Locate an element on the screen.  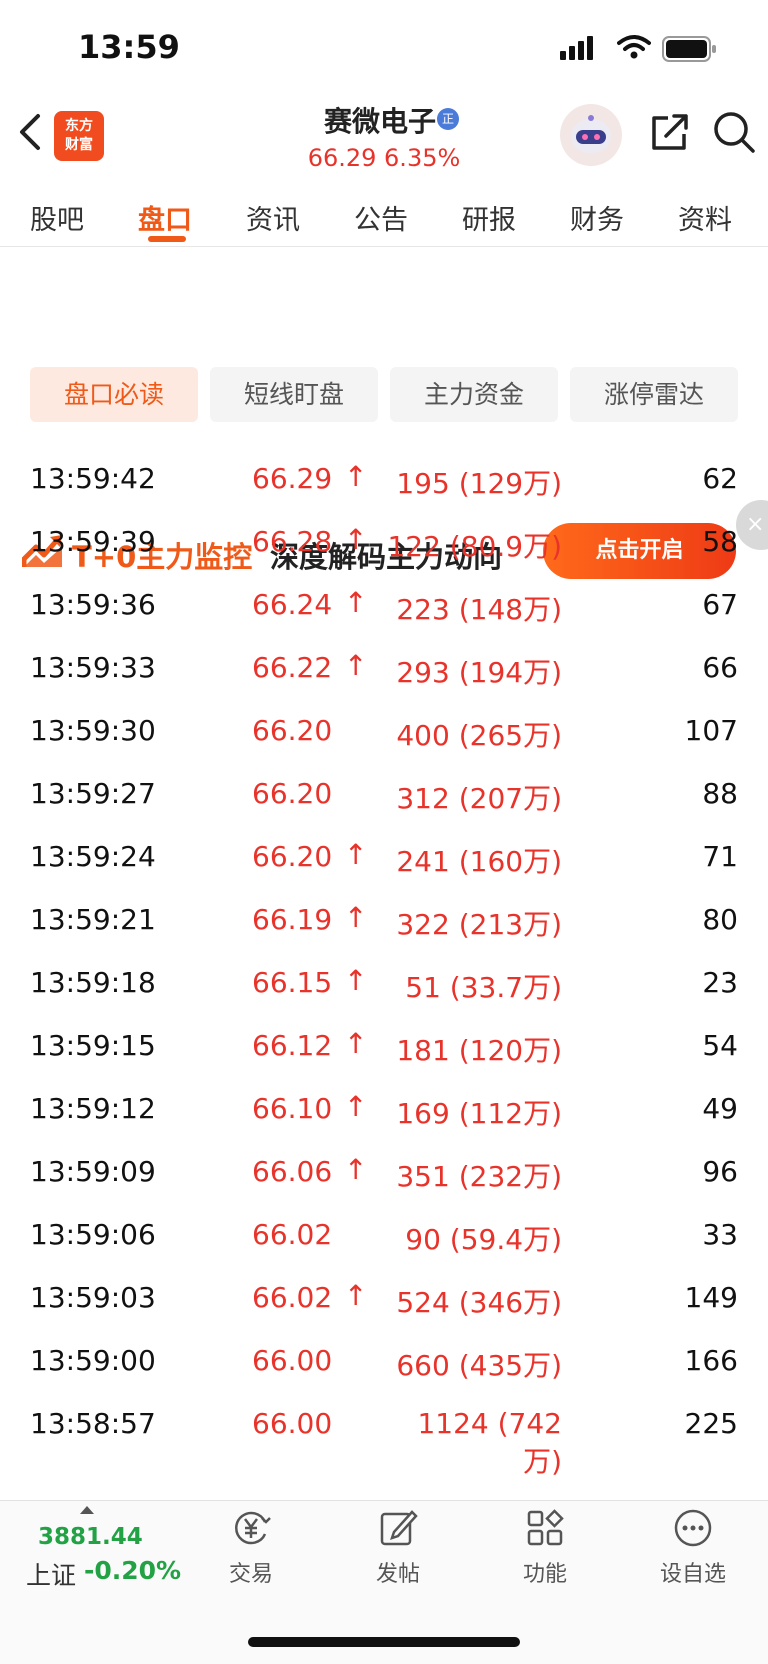
trade-price: 66.10 is located at coordinates (292, 1108).